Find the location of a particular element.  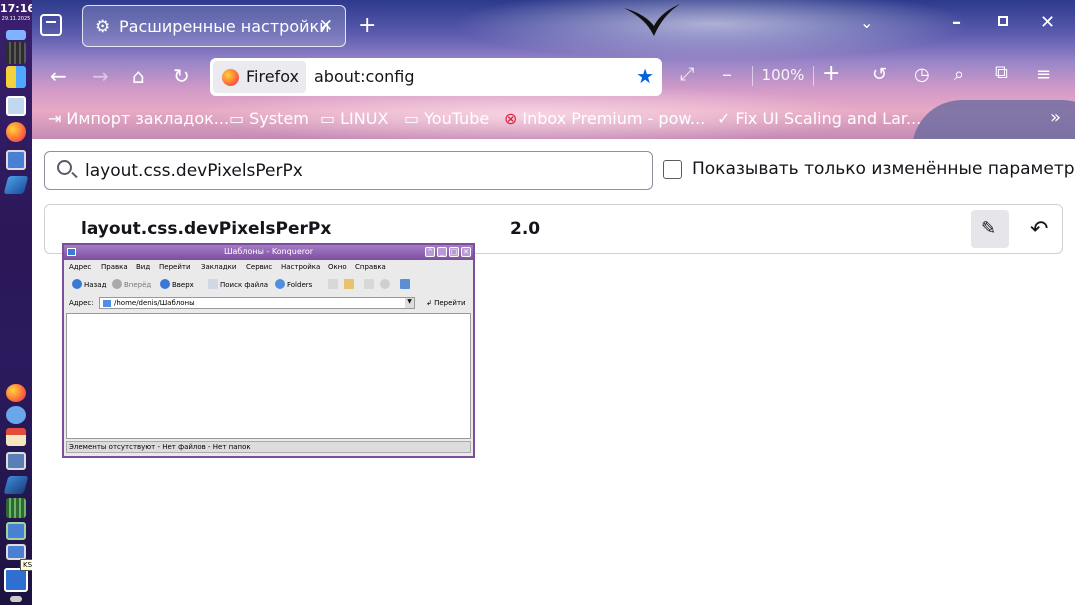

konqueror-folders-button: Folders is located at coordinates (293, 284).